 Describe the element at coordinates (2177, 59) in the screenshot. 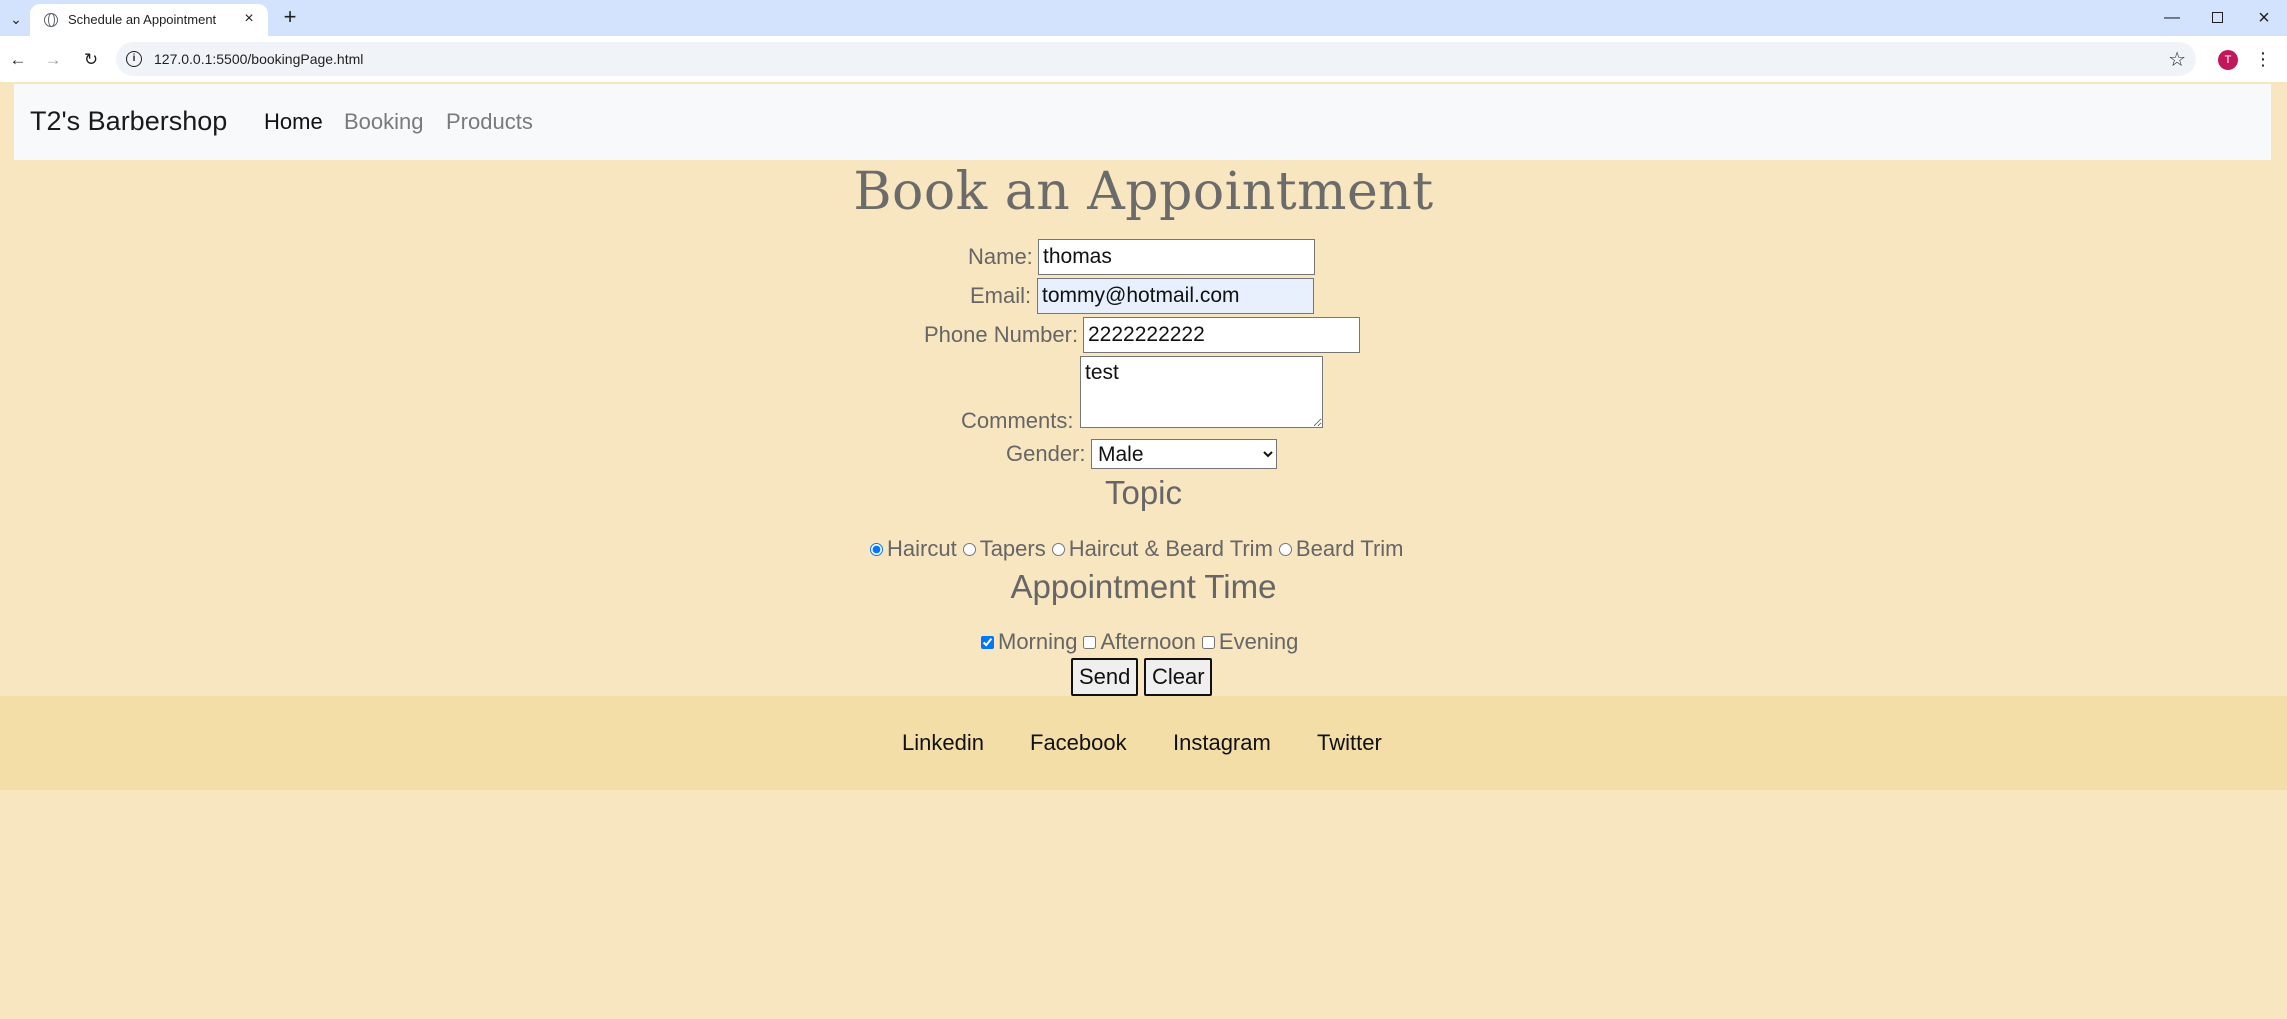

I see `bookmark-star-icon: ☆` at that location.